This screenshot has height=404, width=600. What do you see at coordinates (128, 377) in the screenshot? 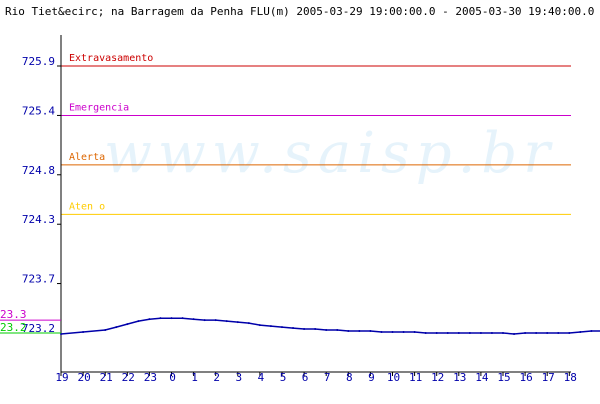
I see `x-tick-label: 22` at bounding box center [128, 377].